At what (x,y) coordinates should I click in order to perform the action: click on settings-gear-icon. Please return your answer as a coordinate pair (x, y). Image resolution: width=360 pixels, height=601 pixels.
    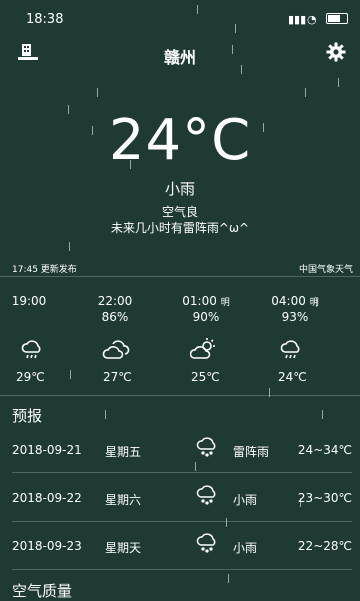
    Looking at the image, I should click on (336, 54).